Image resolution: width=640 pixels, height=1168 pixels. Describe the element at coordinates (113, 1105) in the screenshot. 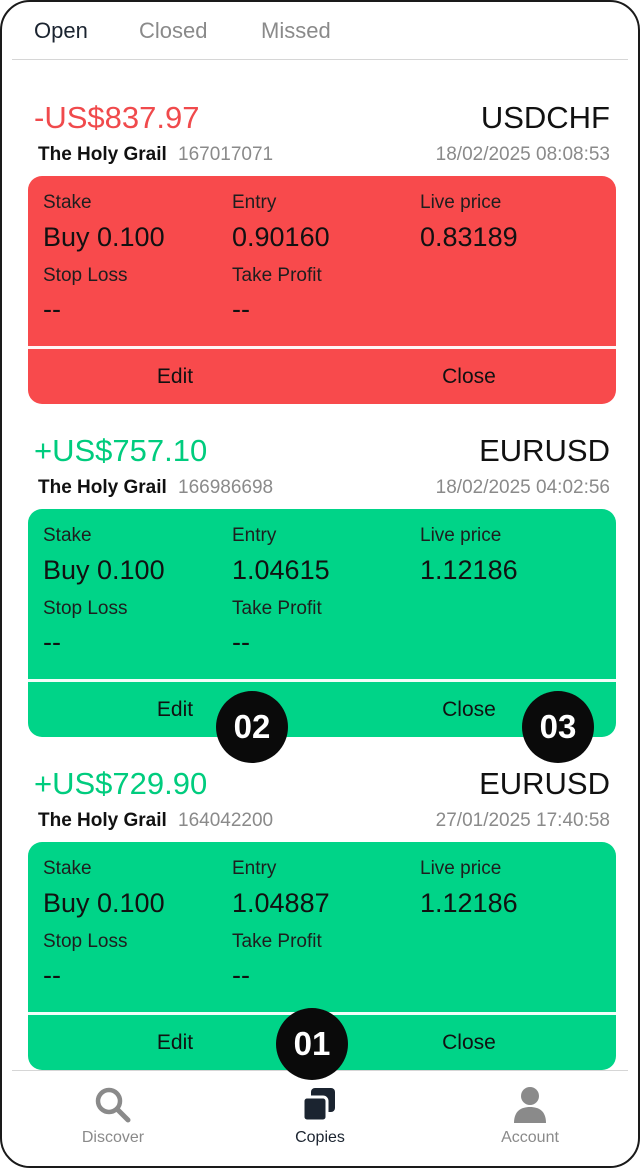

I see `search-icon` at that location.